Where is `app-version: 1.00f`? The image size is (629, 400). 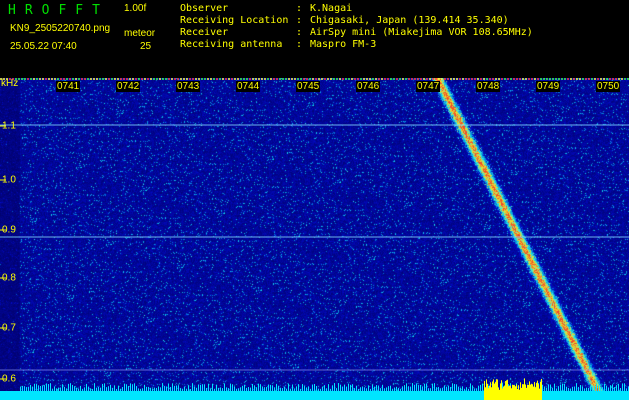
app-version: 1.00f is located at coordinates (135, 8).